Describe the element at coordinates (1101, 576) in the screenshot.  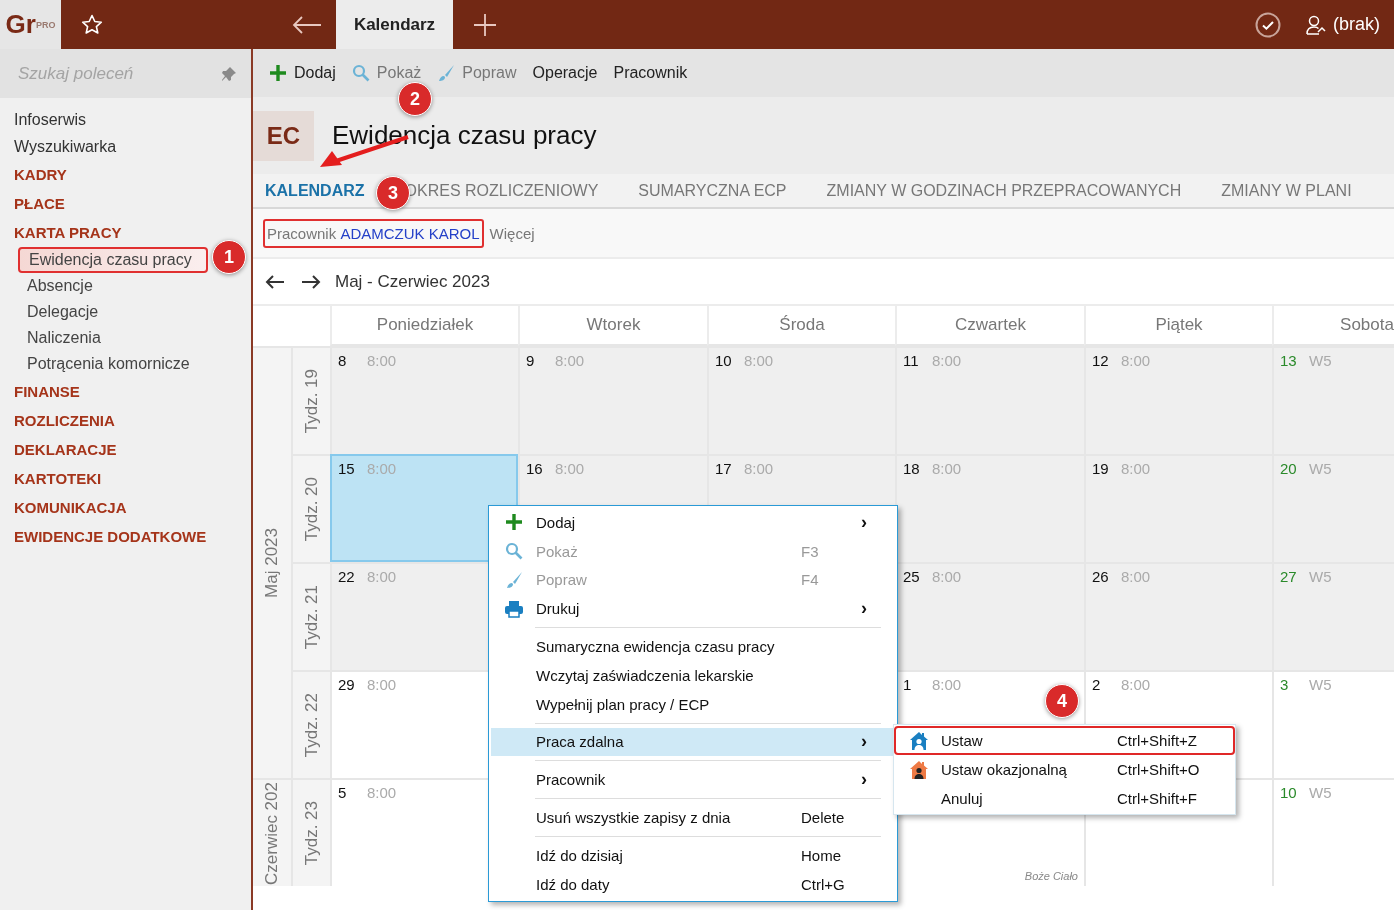
I see `day-number: 26` at that location.